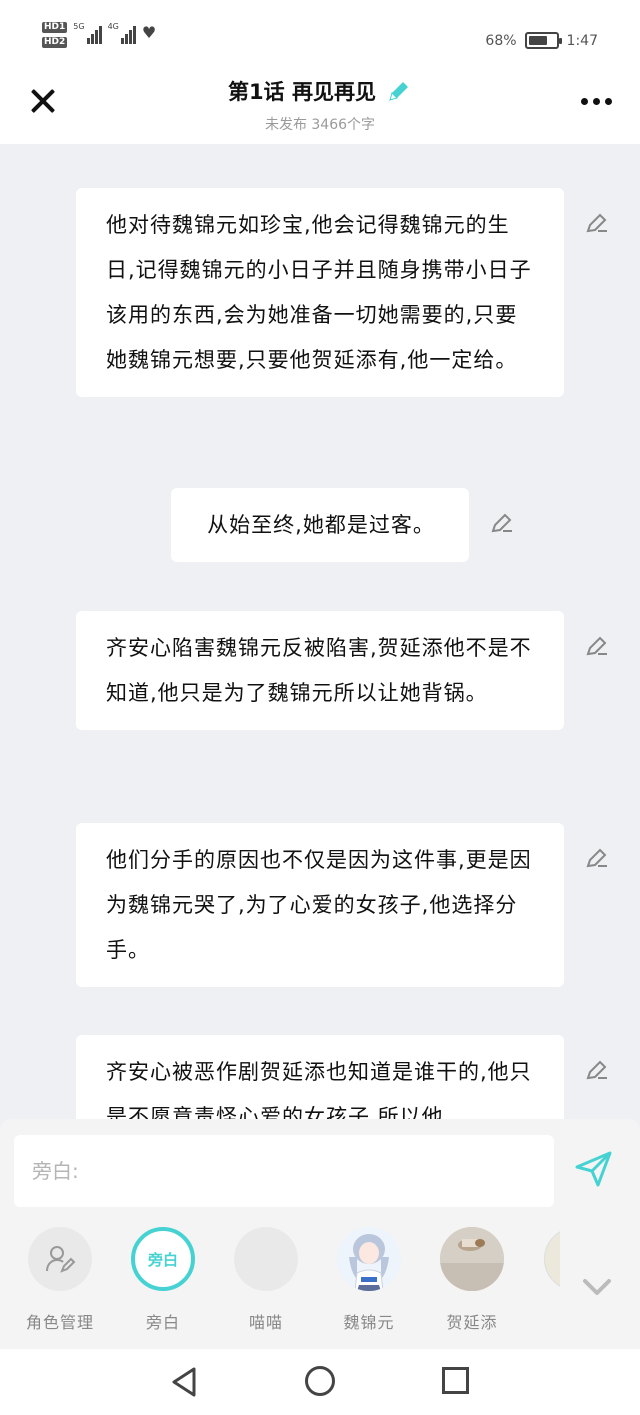 This screenshot has width=640, height=1415. What do you see at coordinates (284, 1171) in the screenshot?
I see `narration-input: 旁白:` at bounding box center [284, 1171].